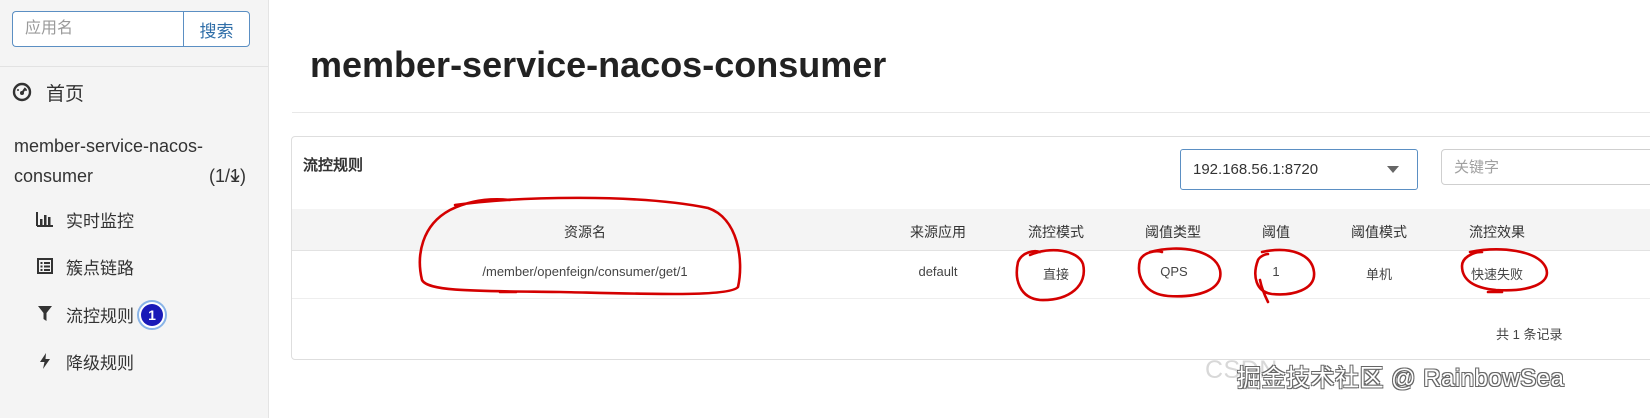  Describe the element at coordinates (1379, 232) in the screenshot. I see `column-header-threshold-mode: 阈值模式` at that location.